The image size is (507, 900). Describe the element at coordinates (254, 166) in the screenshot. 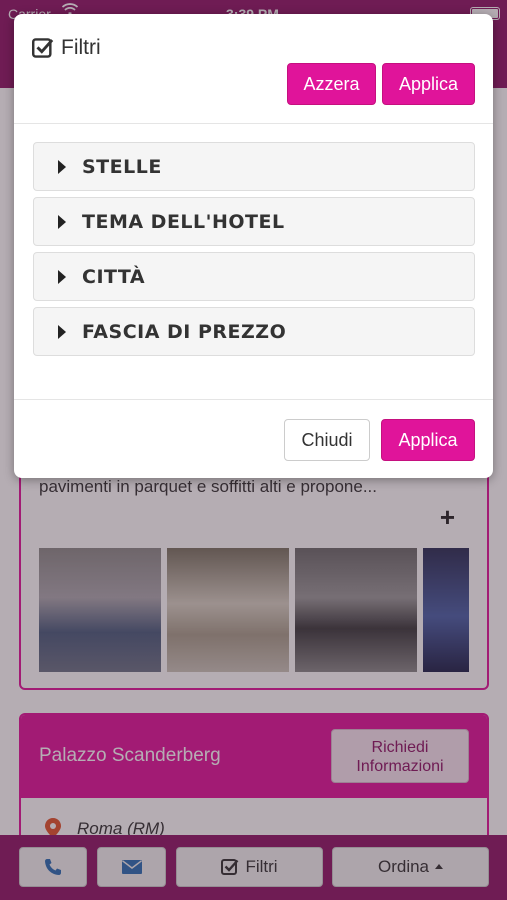

I see `filter-stars: STELLE` at that location.